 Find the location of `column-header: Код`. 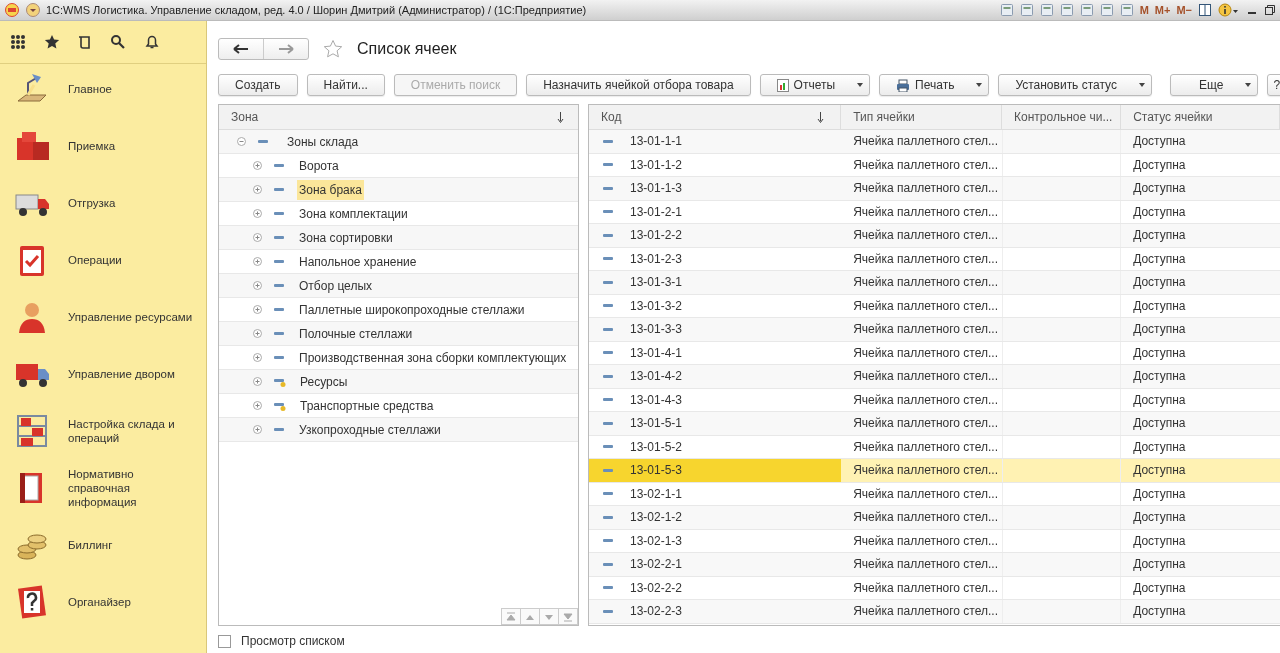

column-header: Код is located at coordinates (611, 117).